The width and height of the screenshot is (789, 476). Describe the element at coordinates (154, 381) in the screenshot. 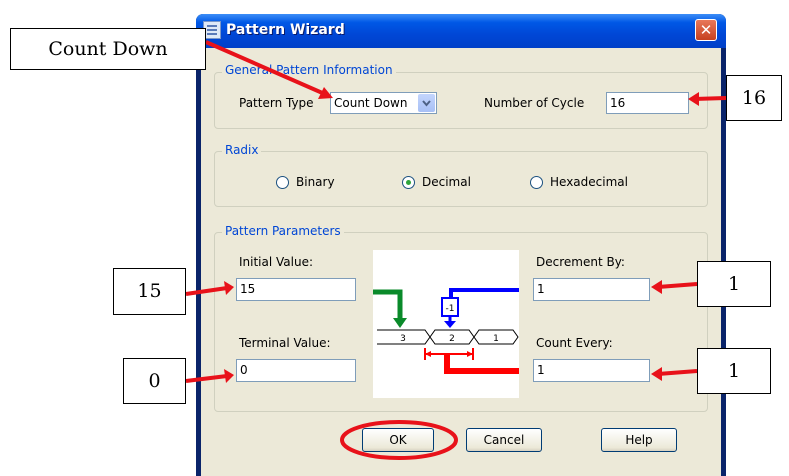

I see `callout-terminal-value: 0` at that location.